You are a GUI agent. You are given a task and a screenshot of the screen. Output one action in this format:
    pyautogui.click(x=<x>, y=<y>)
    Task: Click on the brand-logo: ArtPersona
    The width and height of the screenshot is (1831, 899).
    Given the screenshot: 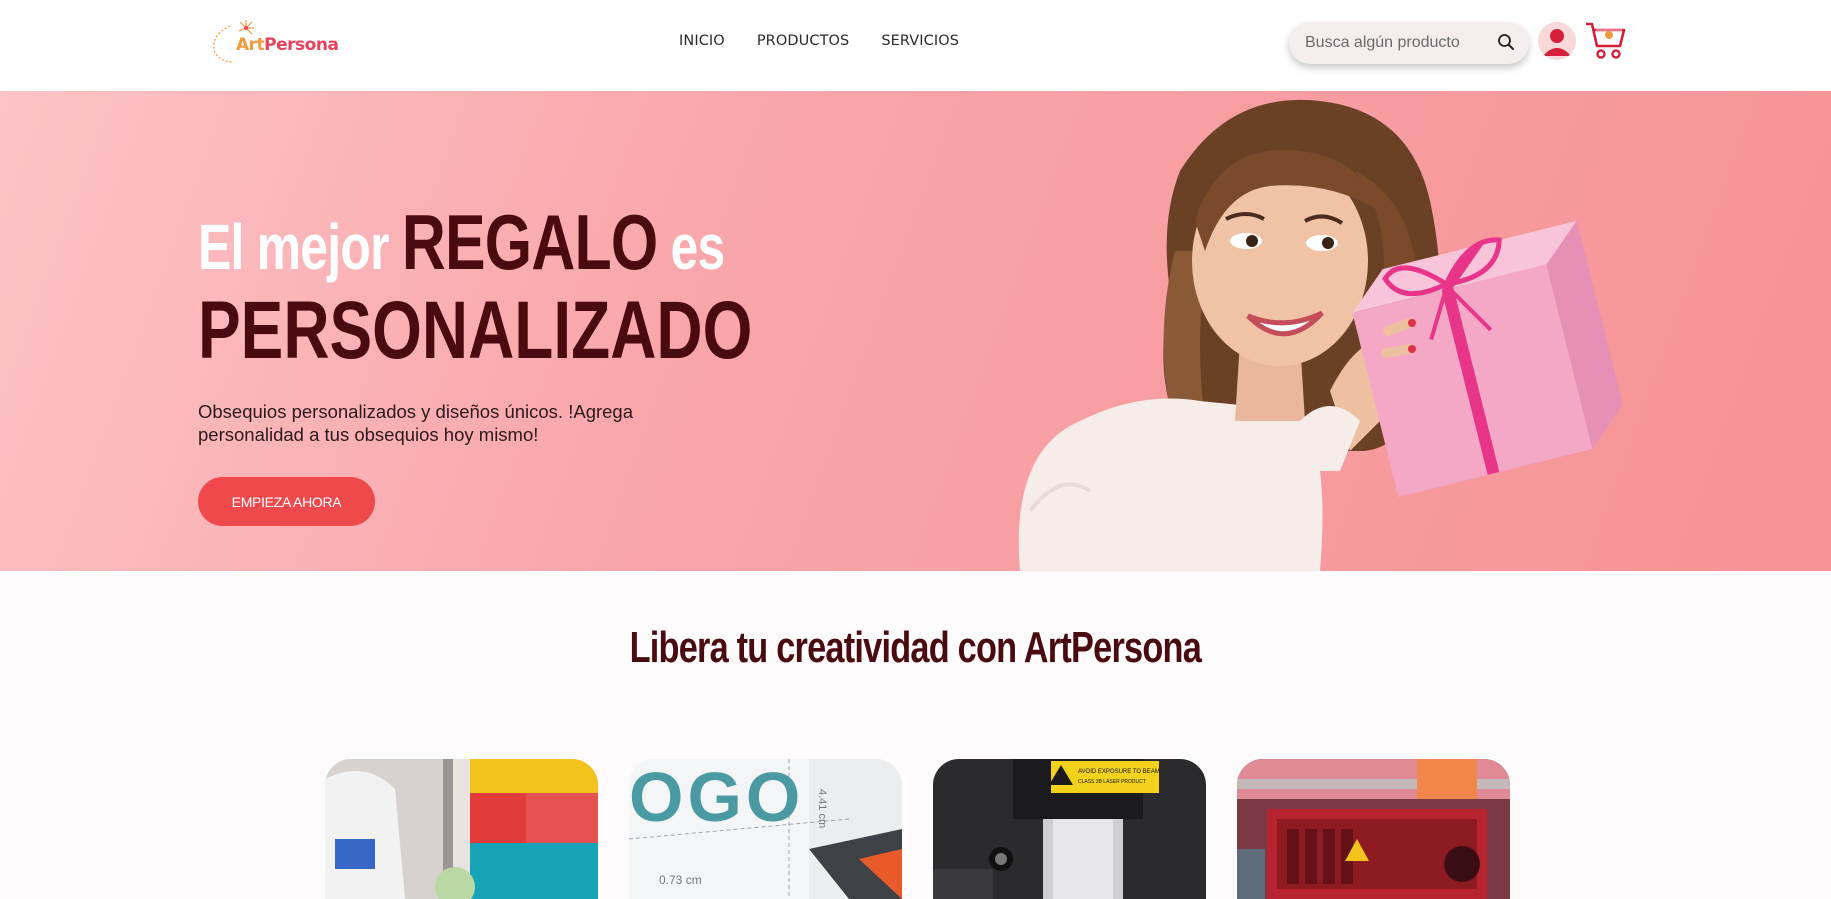 What is the action you would take?
    pyautogui.click(x=276, y=41)
    